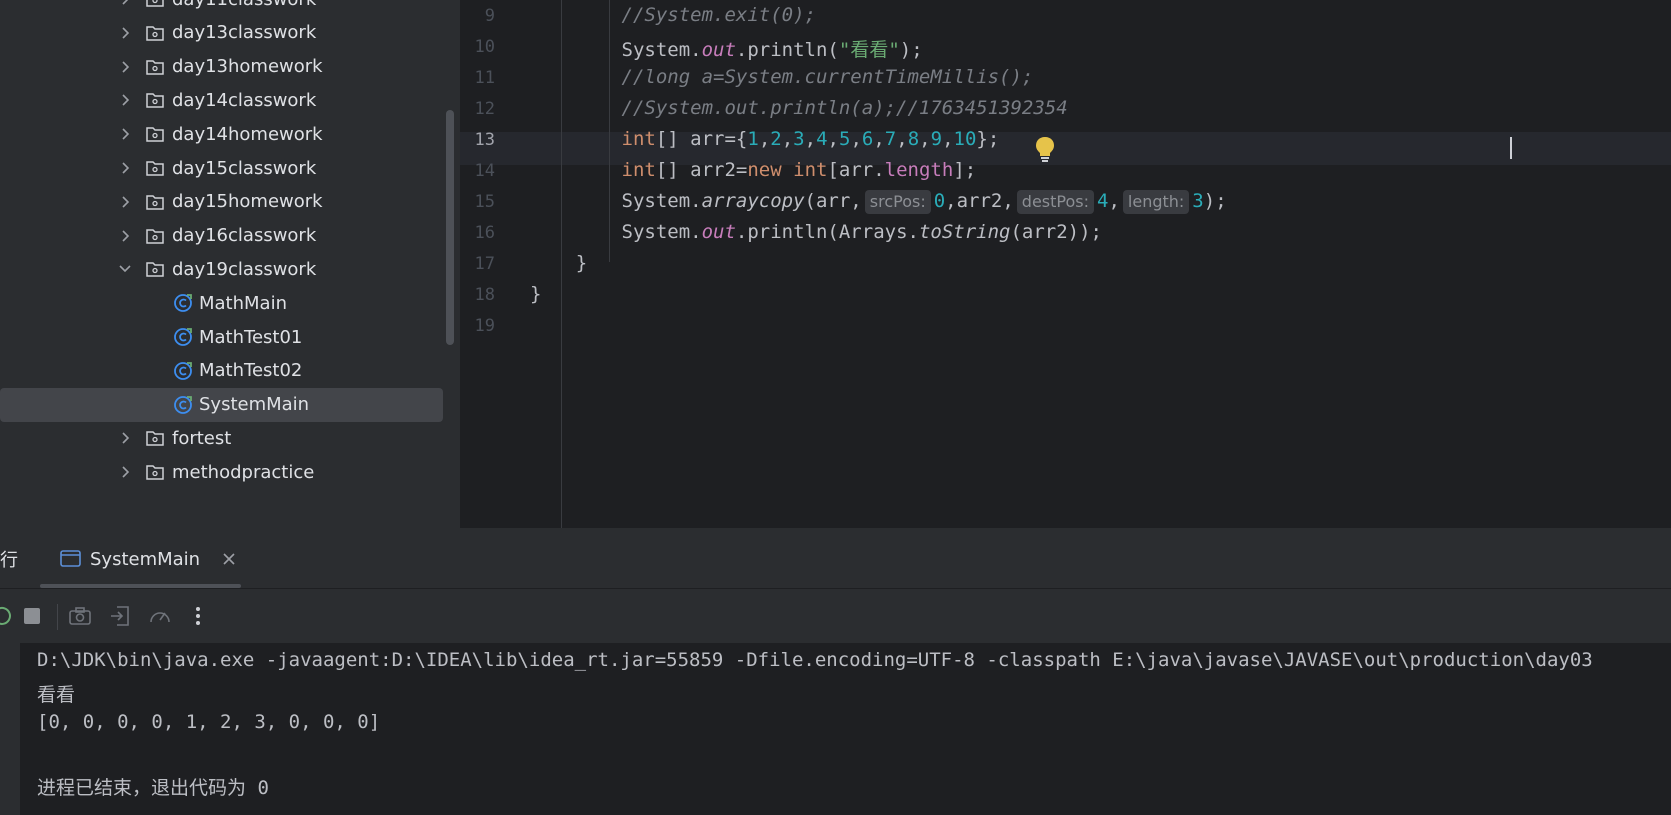 This screenshot has height=815, width=1671. Describe the element at coordinates (1055, 202) in the screenshot. I see `parameter-hint: destPos:` at that location.